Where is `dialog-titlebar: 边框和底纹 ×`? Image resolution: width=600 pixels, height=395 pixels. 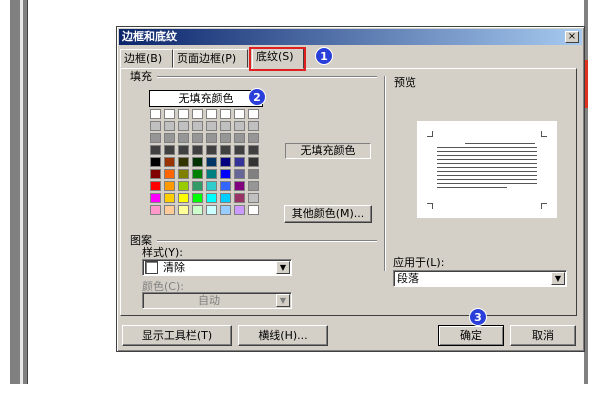
dialog-titlebar: 边框和底纹 × is located at coordinates (350, 37).